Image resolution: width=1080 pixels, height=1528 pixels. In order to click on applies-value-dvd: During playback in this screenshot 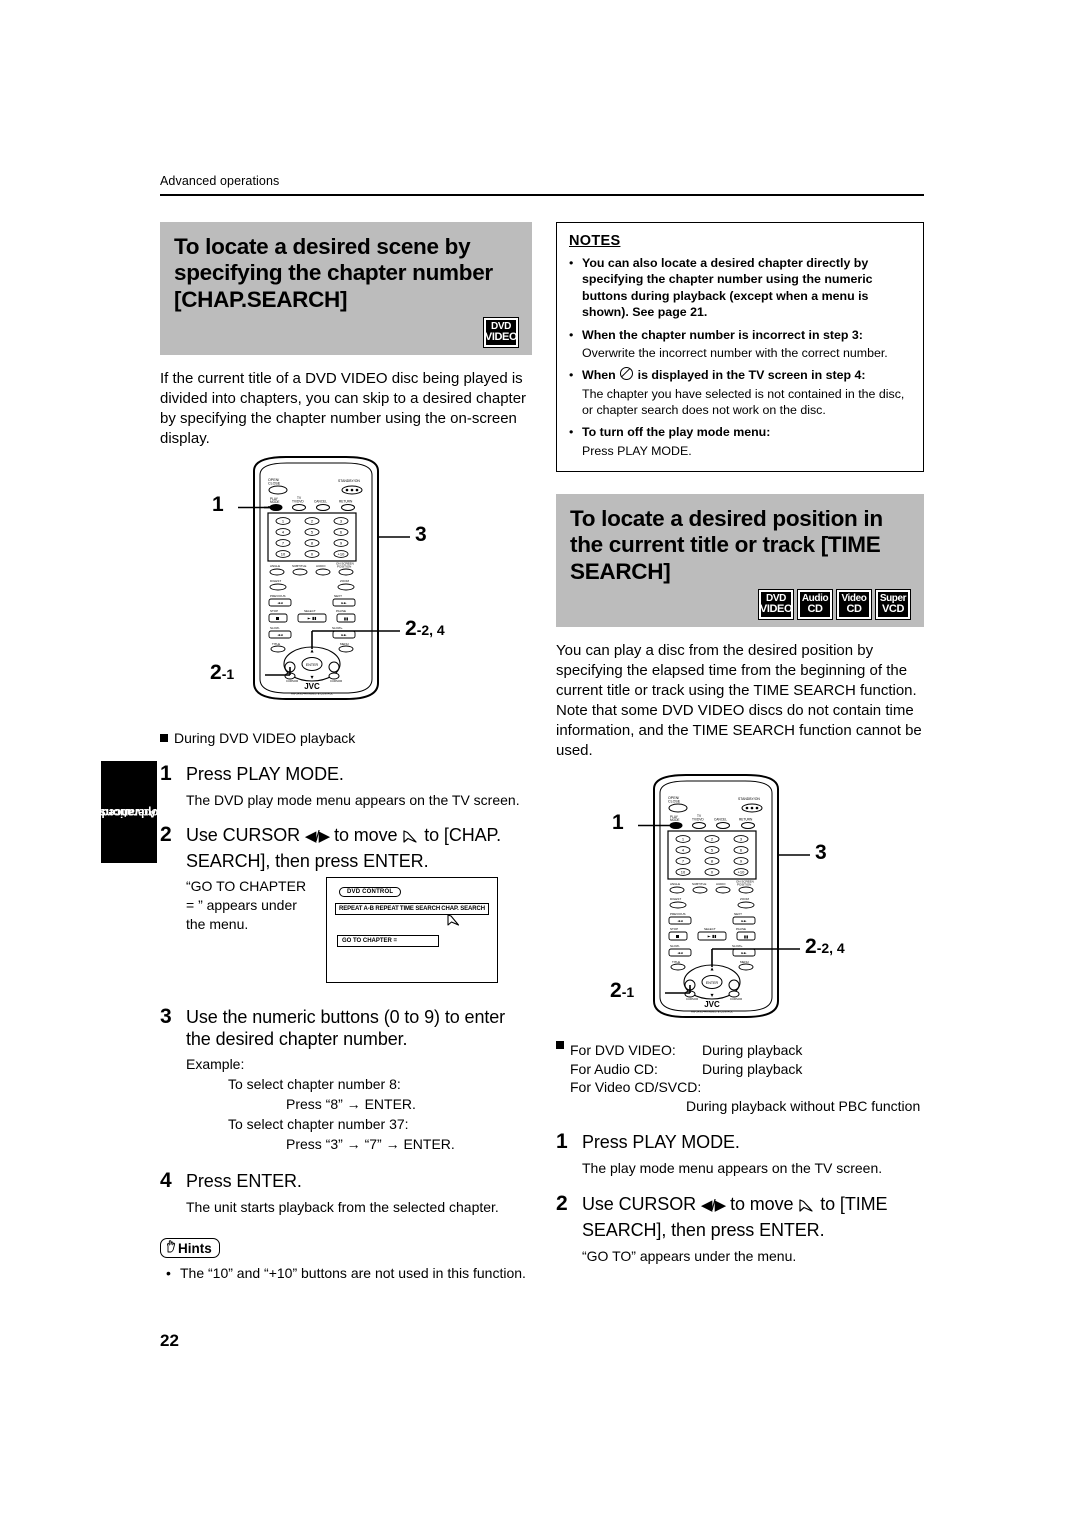, I will do `click(752, 1049)`.